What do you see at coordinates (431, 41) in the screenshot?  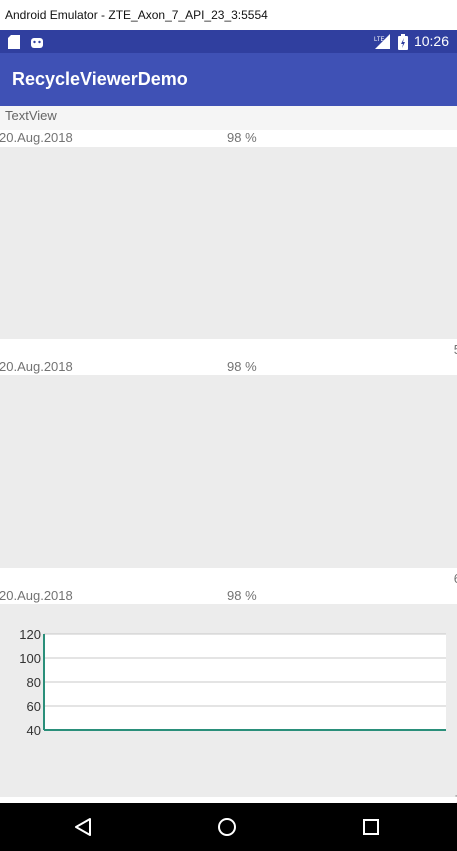 I see `status-clock: 10:26` at bounding box center [431, 41].